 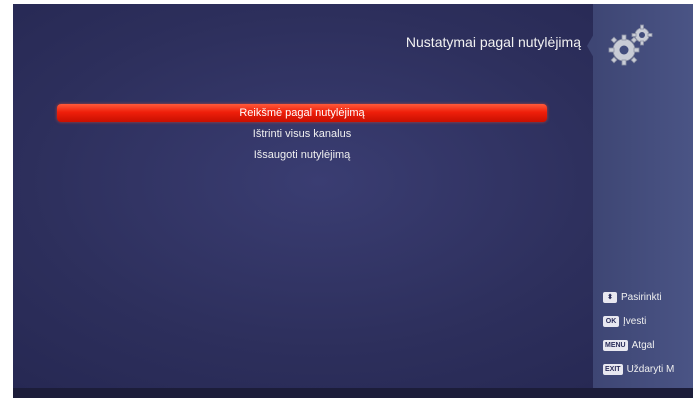 What do you see at coordinates (615, 345) in the screenshot?
I see `menu-key-icon: MENU` at bounding box center [615, 345].